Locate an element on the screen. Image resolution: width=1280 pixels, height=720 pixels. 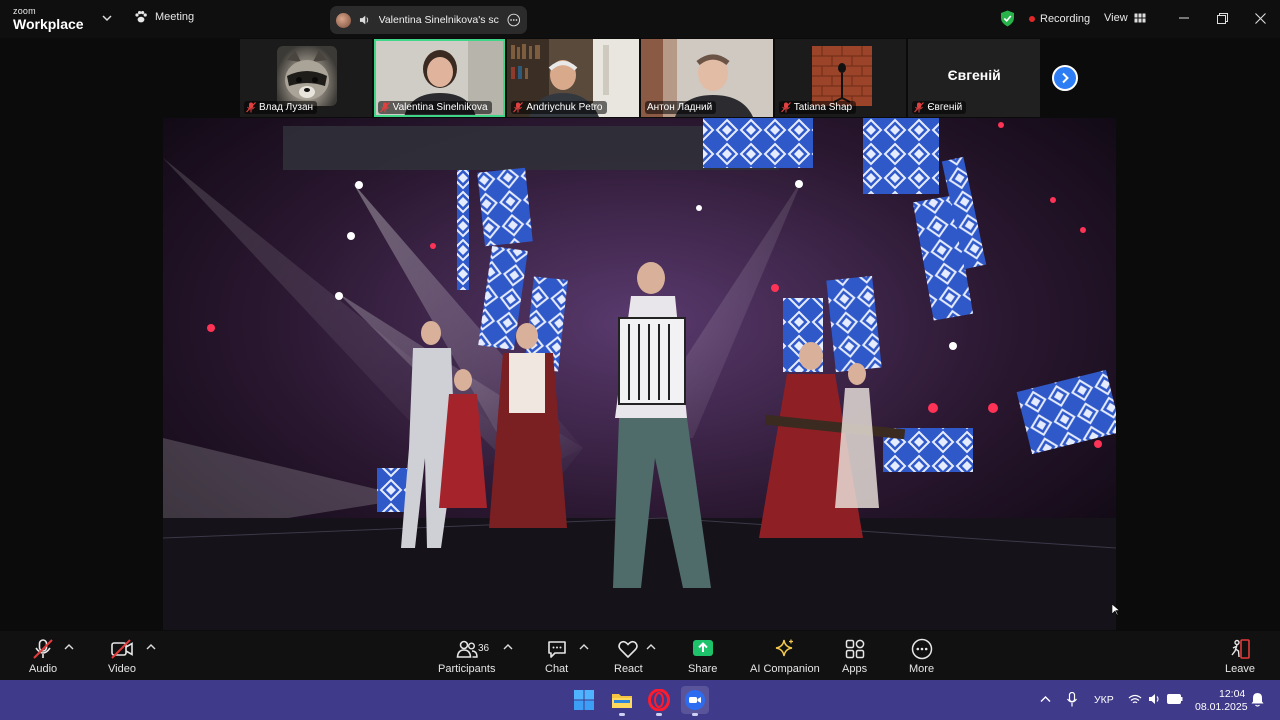
more-label: More is located at coordinates (922, 669).